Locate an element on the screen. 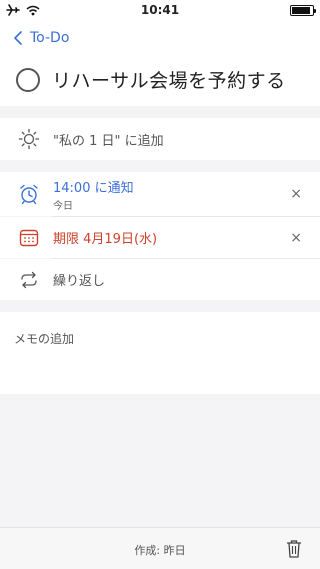 Image resolution: width=320 pixels, height=569 pixels. status-time: 10:41 is located at coordinates (160, 10).